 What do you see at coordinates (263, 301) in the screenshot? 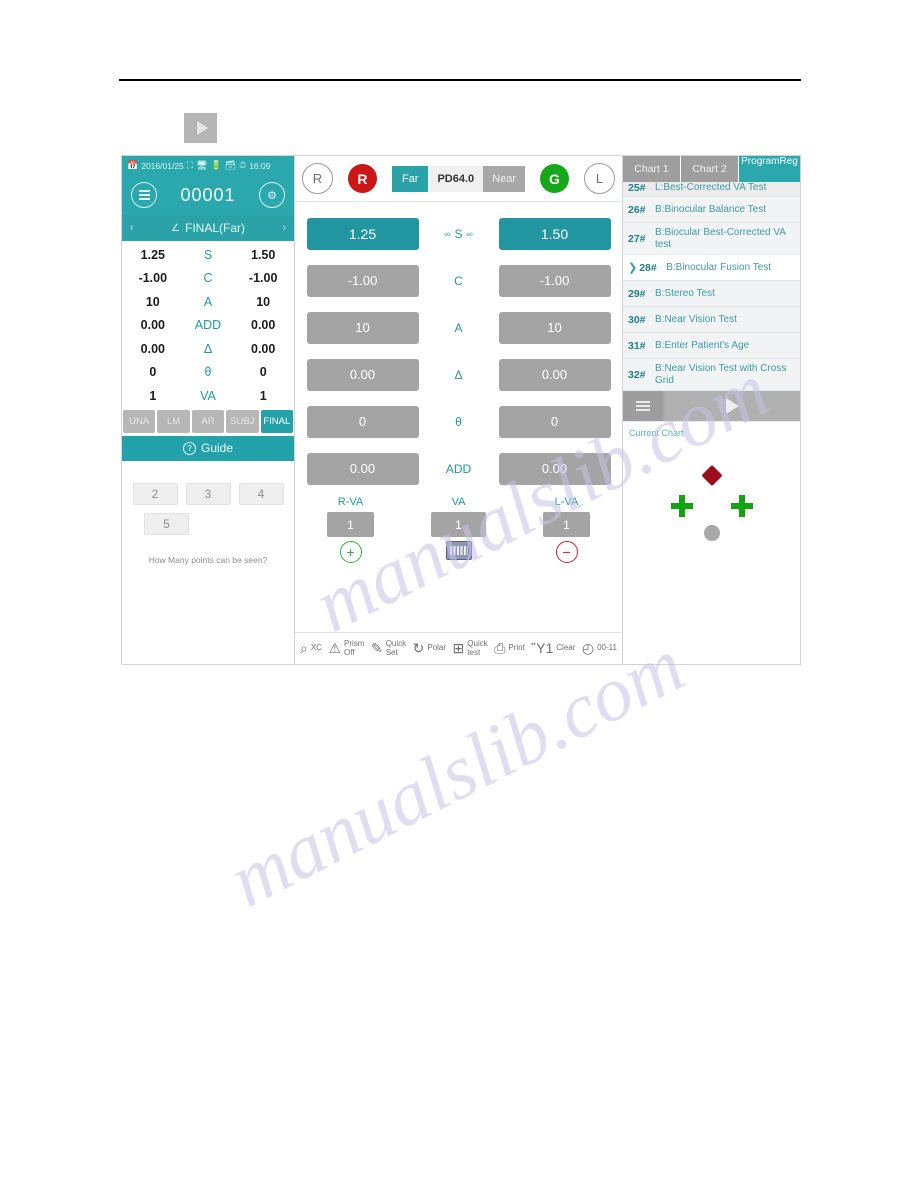
I see `rx-right-value: 10` at bounding box center [263, 301].